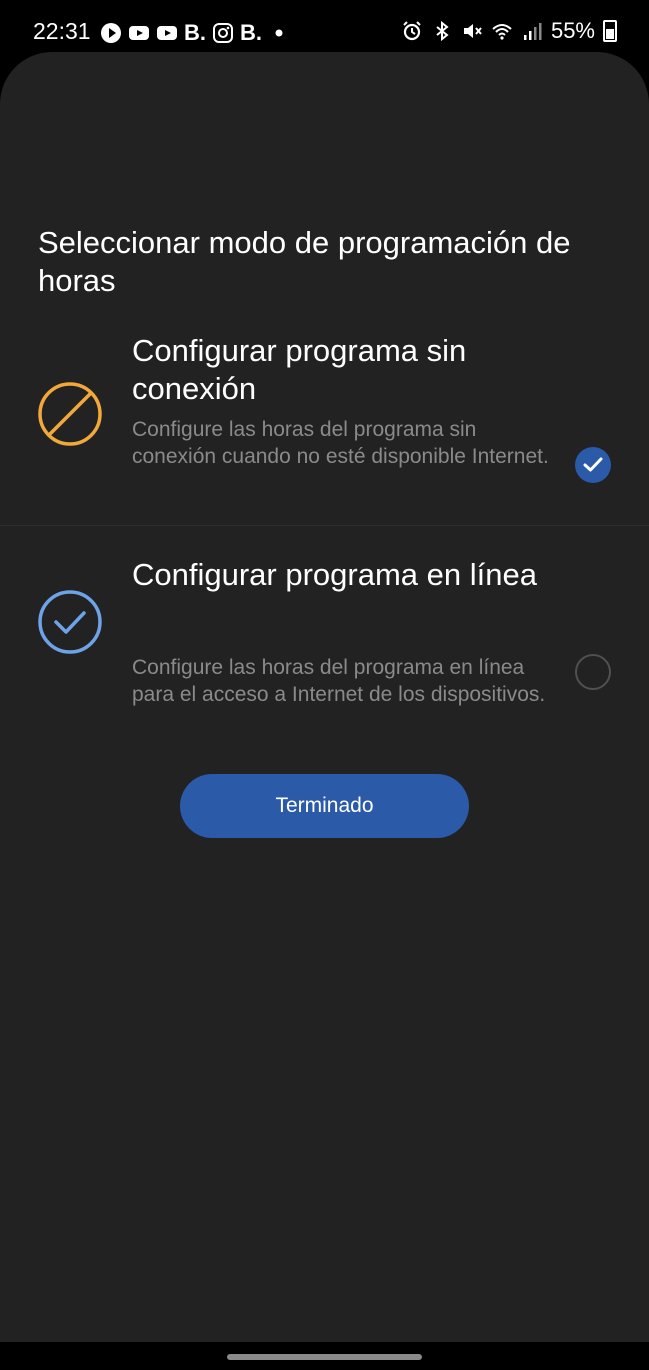  I want to click on status-bar: 22:31 B. B. 55%, so click(324, 30).